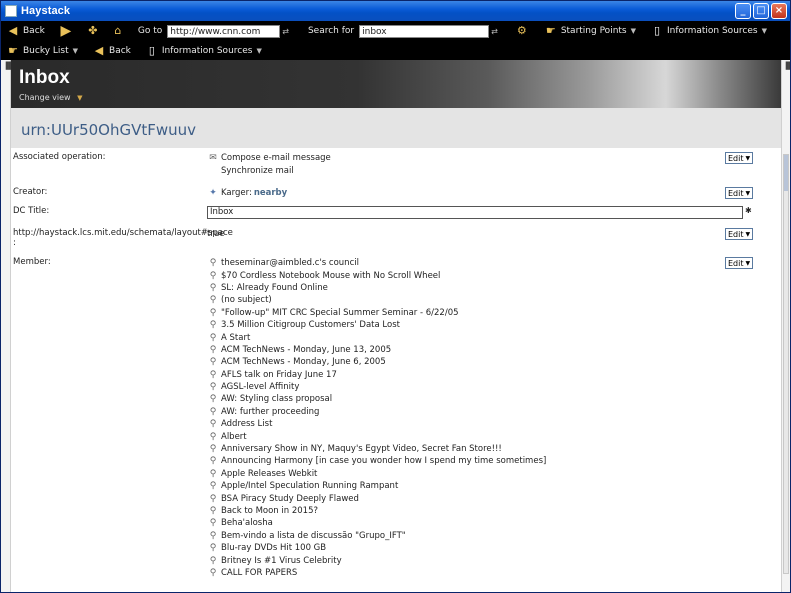 This screenshot has width=791, height=593. What do you see at coordinates (31, 211) in the screenshot?
I see `property-label: DC Title:` at bounding box center [31, 211].